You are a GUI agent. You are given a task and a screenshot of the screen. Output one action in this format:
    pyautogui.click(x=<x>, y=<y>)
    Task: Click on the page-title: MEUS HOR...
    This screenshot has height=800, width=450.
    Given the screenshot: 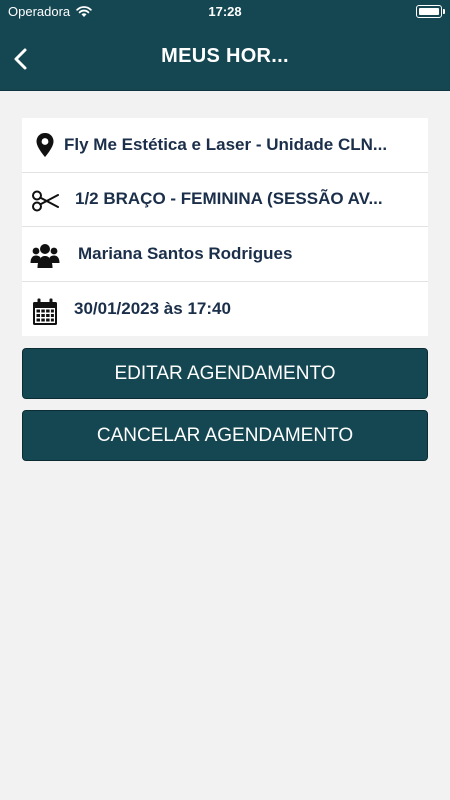 What is the action you would take?
    pyautogui.click(x=225, y=56)
    